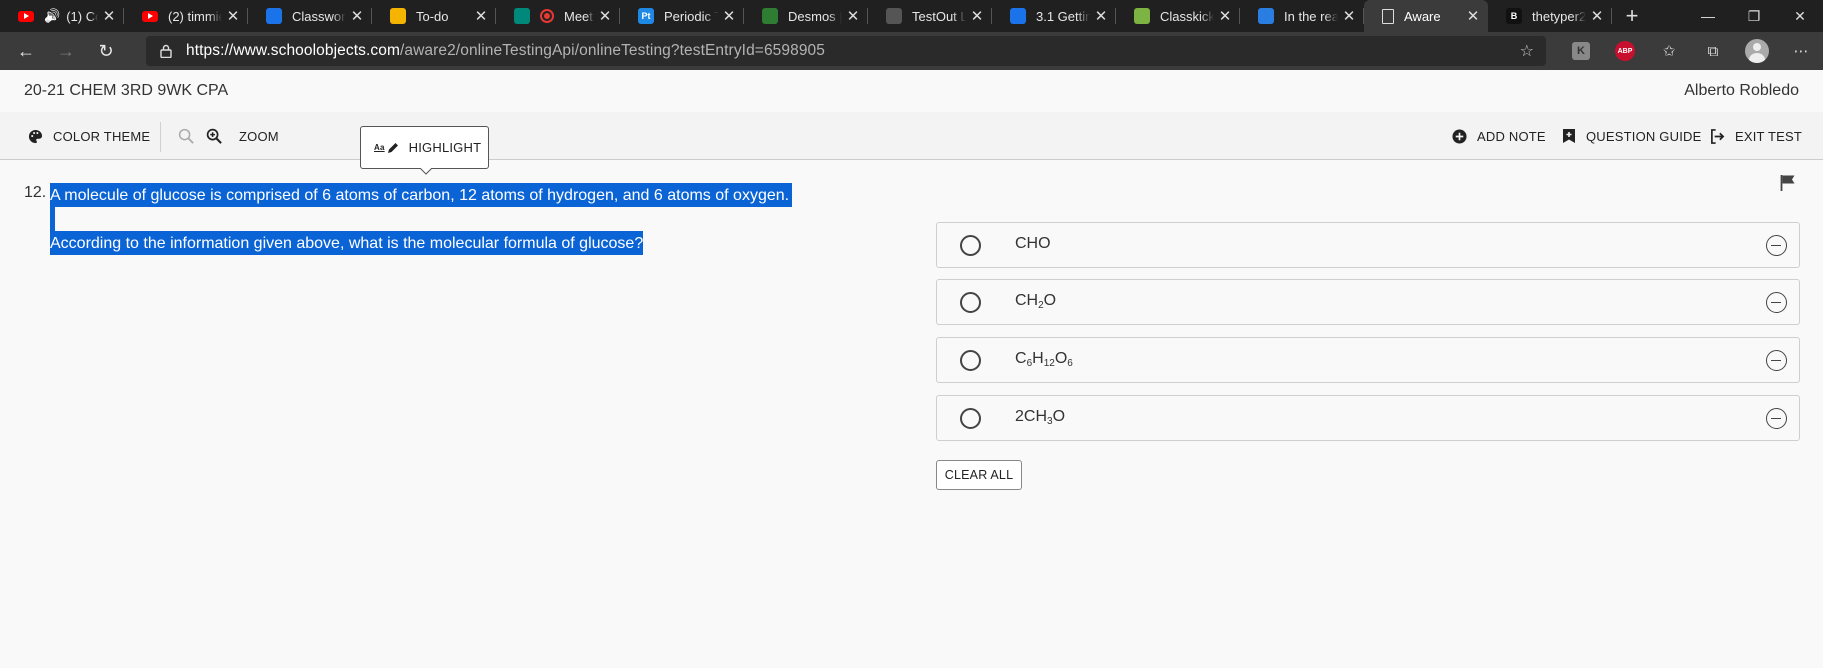  Describe the element at coordinates (1368, 360) in the screenshot. I see `answer-option: C6H12O6` at that location.